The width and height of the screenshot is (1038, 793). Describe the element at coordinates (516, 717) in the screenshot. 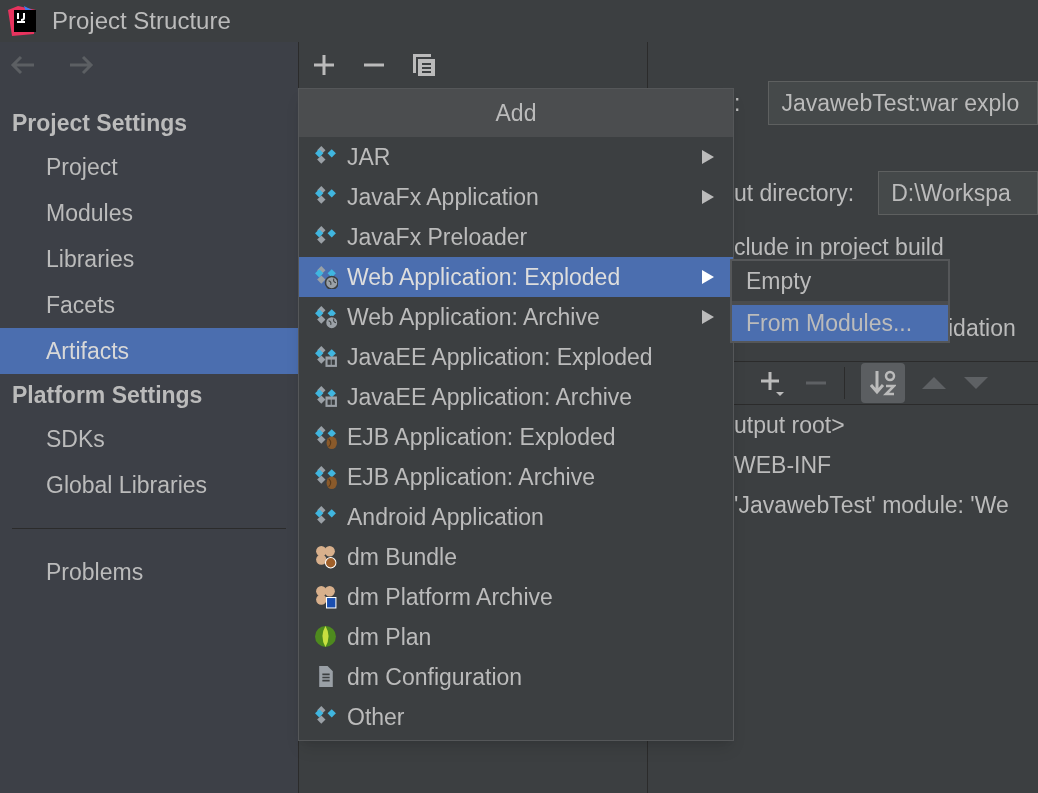

I see `menu-item: Other` at that location.